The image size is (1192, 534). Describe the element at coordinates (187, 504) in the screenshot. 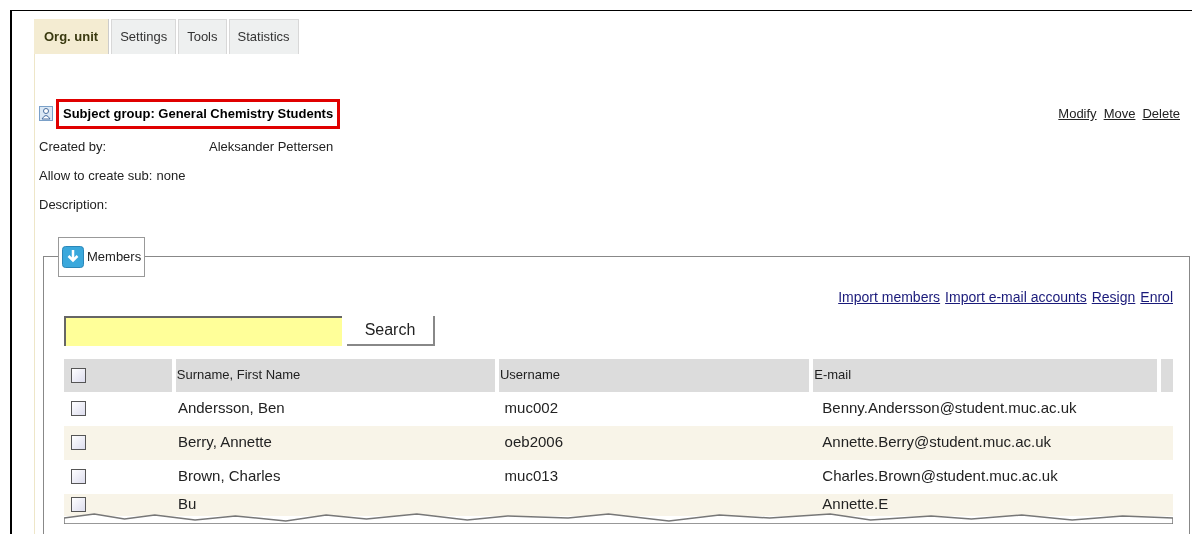

I see `table-cell: Bu` at that location.